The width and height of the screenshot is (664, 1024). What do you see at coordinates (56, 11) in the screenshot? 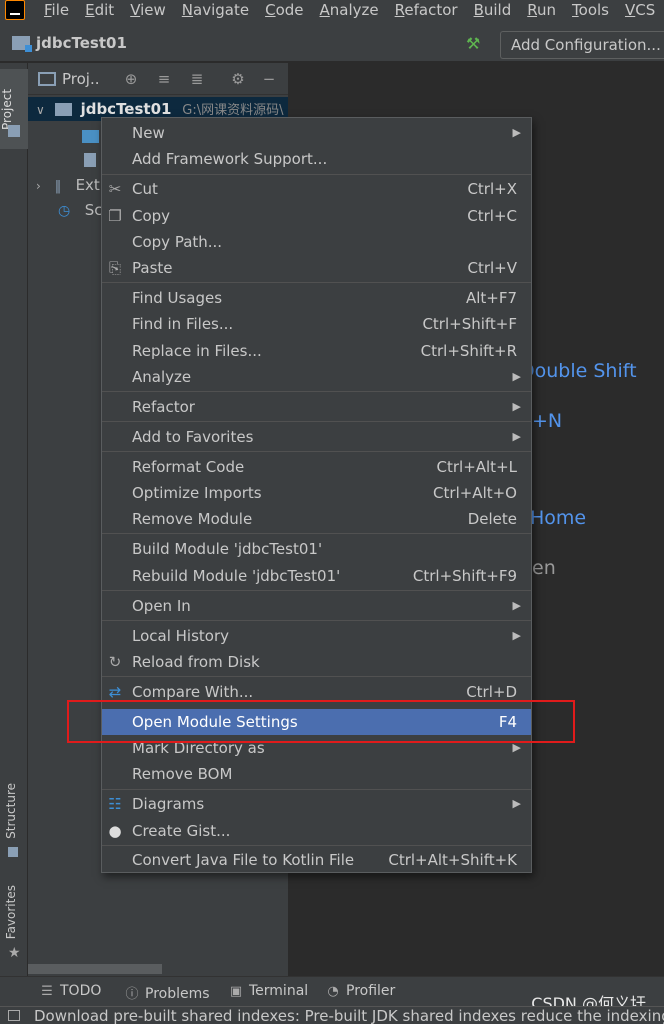
I see `menu-file: File` at bounding box center [56, 11].